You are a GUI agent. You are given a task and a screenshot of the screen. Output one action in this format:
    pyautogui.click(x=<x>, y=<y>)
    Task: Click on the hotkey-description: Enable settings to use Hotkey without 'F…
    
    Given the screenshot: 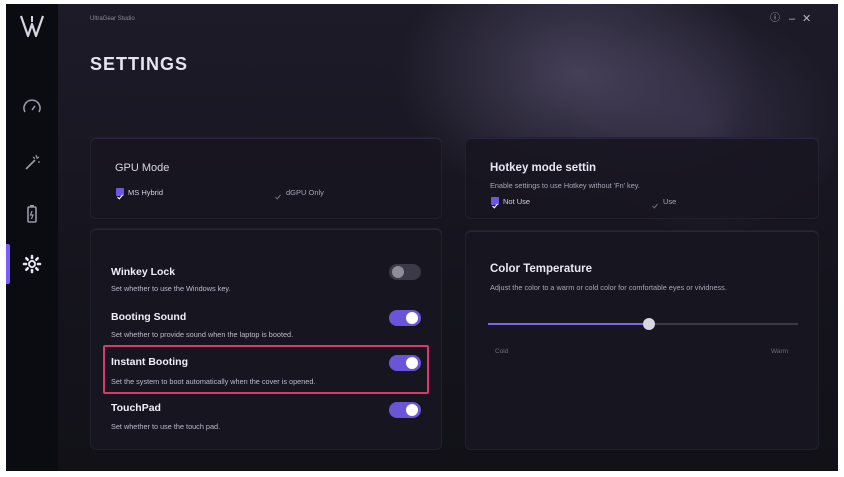 What is the action you would take?
    pyautogui.click(x=565, y=185)
    